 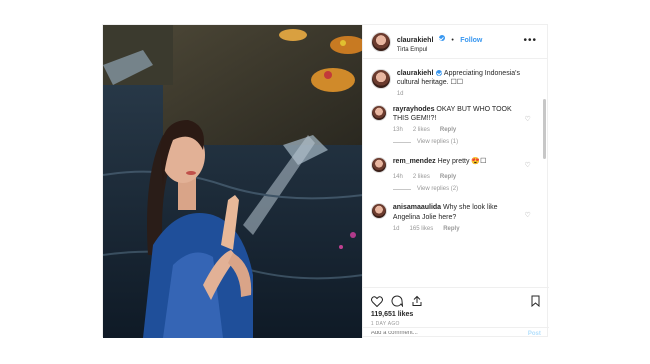 I want to click on share-icon, so click(x=417, y=301).